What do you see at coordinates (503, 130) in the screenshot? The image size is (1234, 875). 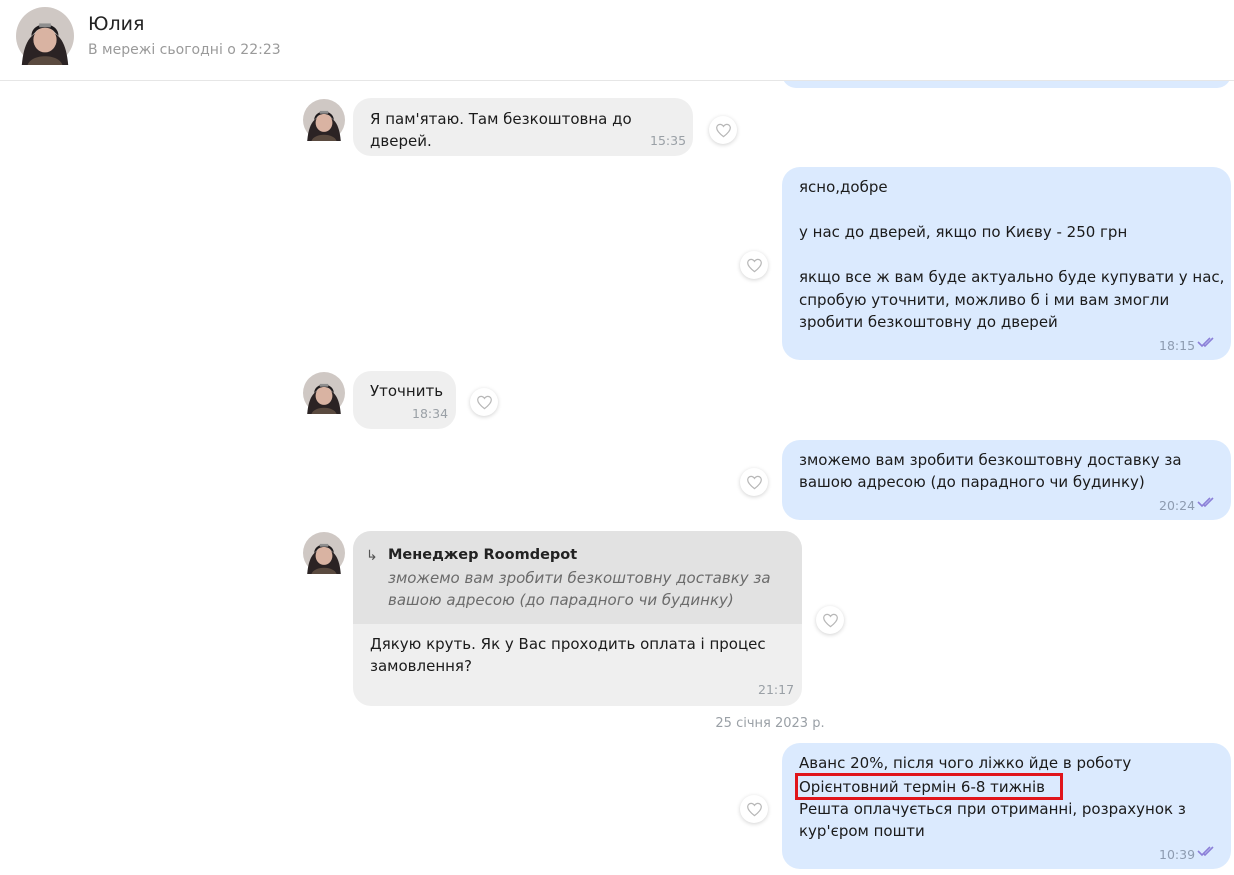 I see `message-text: Я пам'ятаю. Там безкоштовна до дверей.` at bounding box center [503, 130].